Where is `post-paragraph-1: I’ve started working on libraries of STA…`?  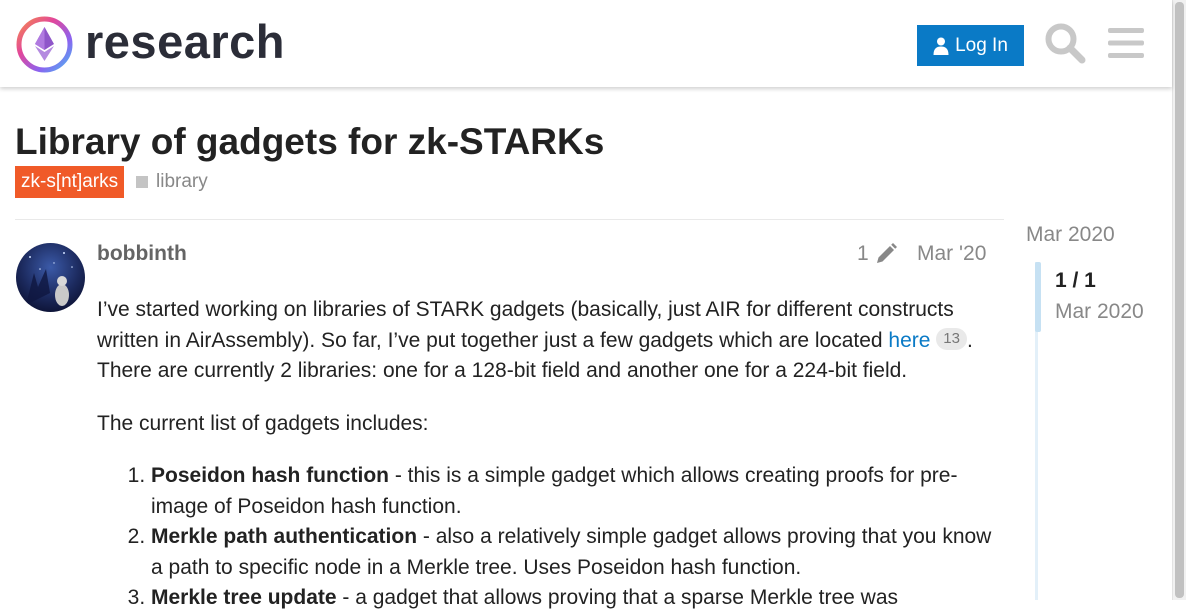 post-paragraph-1: I’ve started working on libraries of STA… is located at coordinates (535, 340).